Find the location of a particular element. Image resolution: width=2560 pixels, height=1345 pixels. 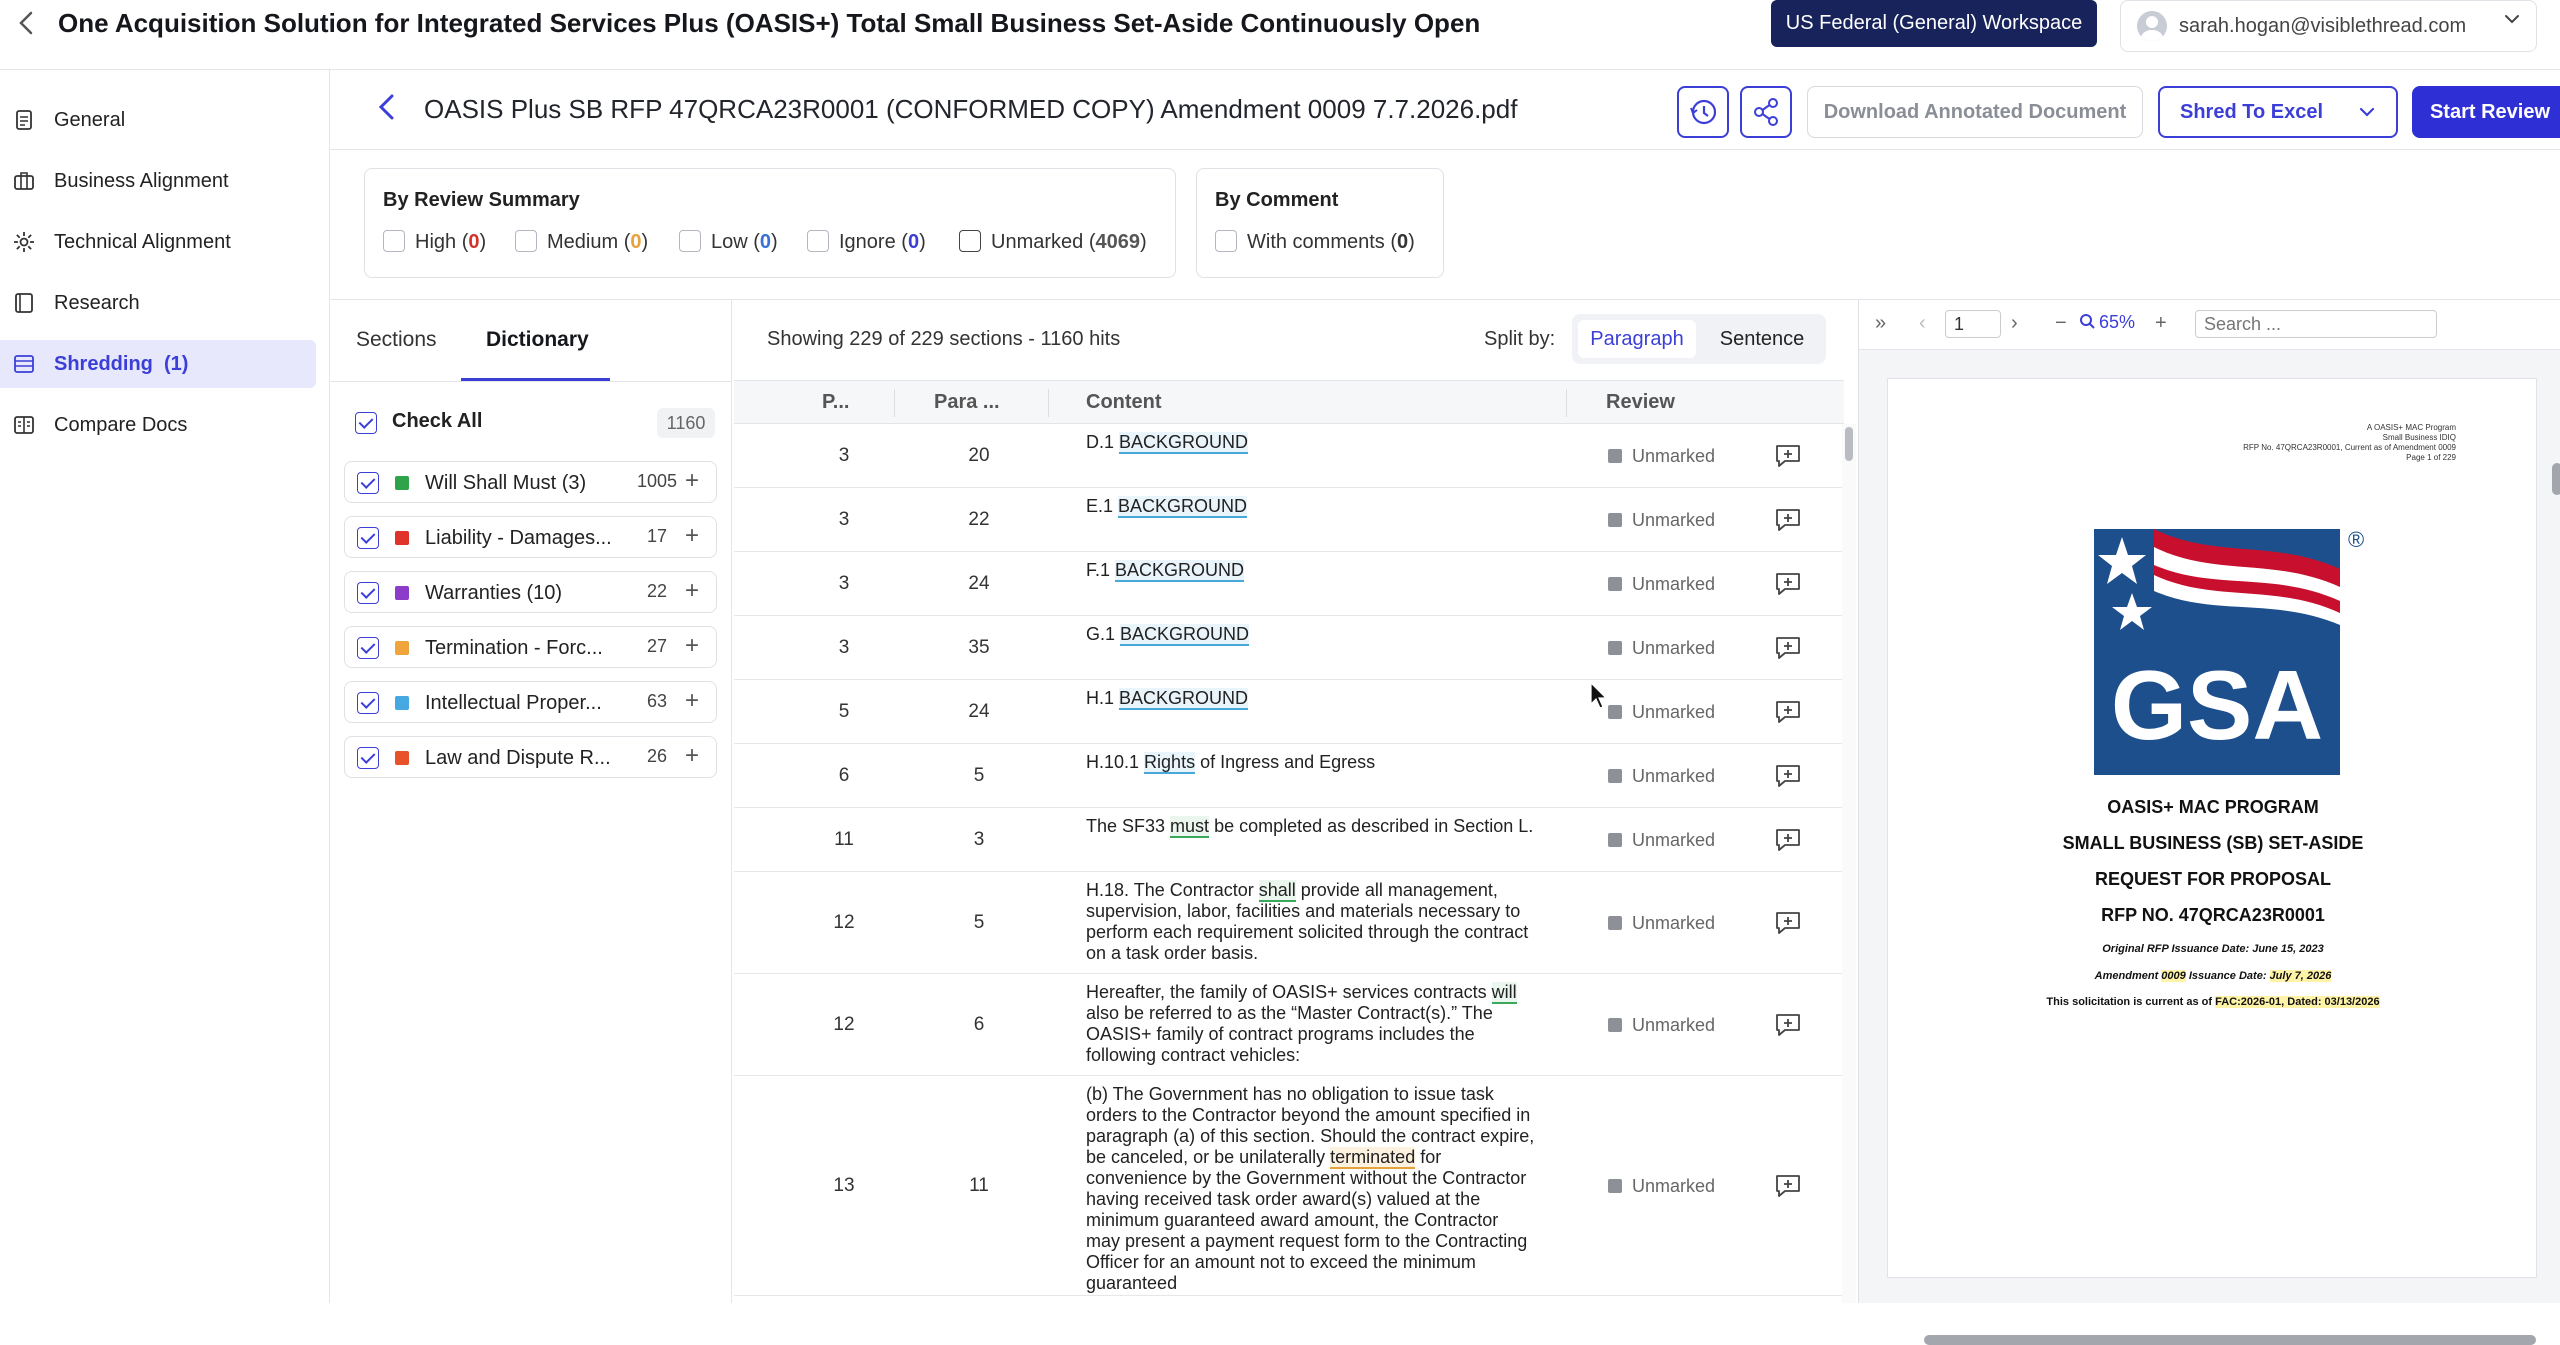

highlighted-term: shall is located at coordinates (1277, 891).